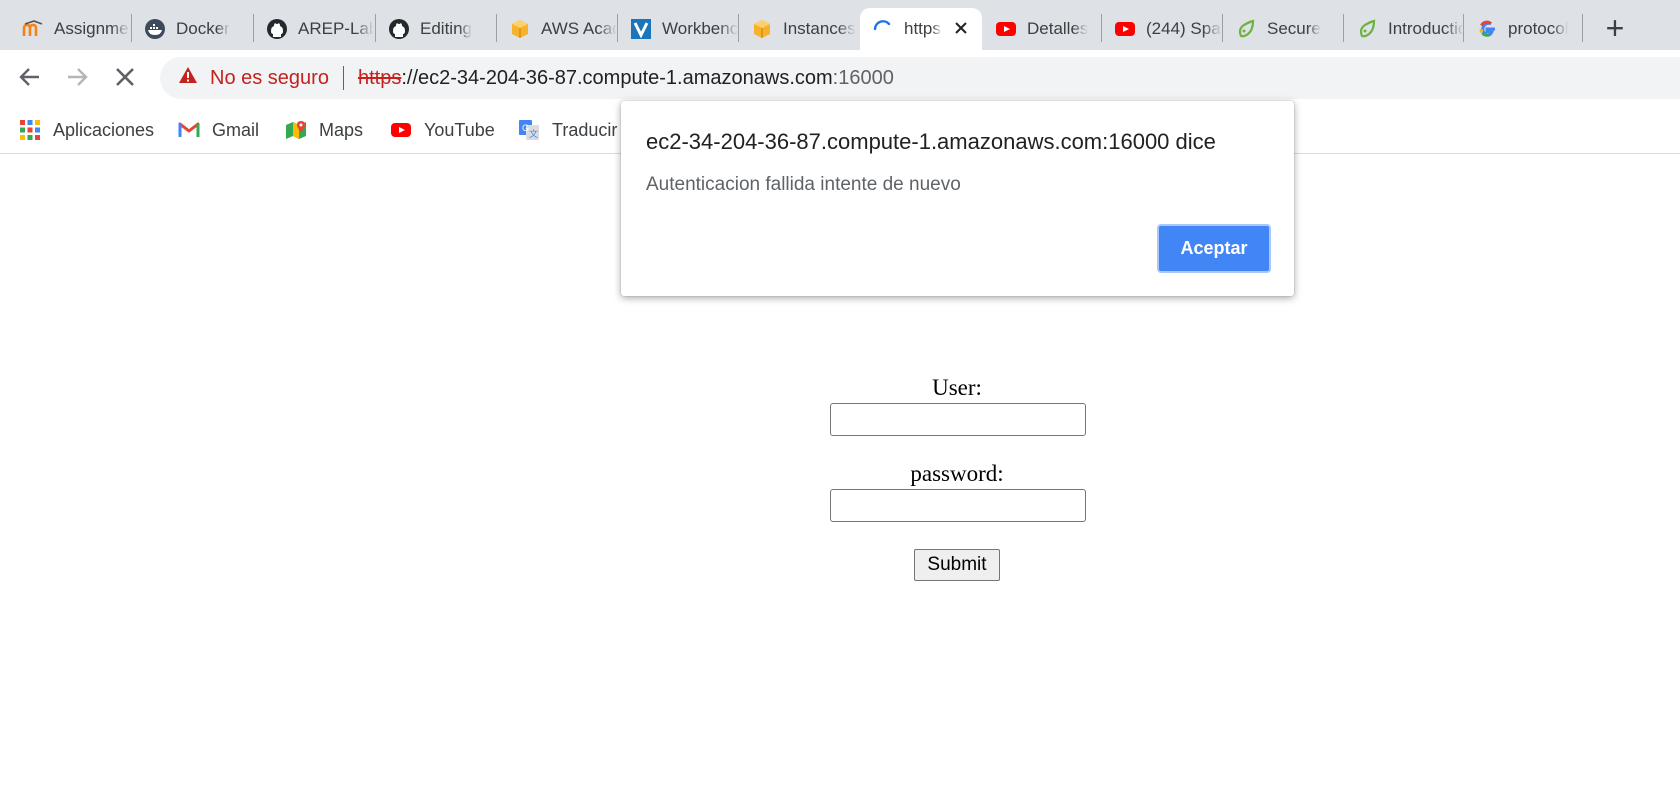  What do you see at coordinates (533, 133) in the screenshot?
I see `svg-text: 文` at bounding box center [533, 133].